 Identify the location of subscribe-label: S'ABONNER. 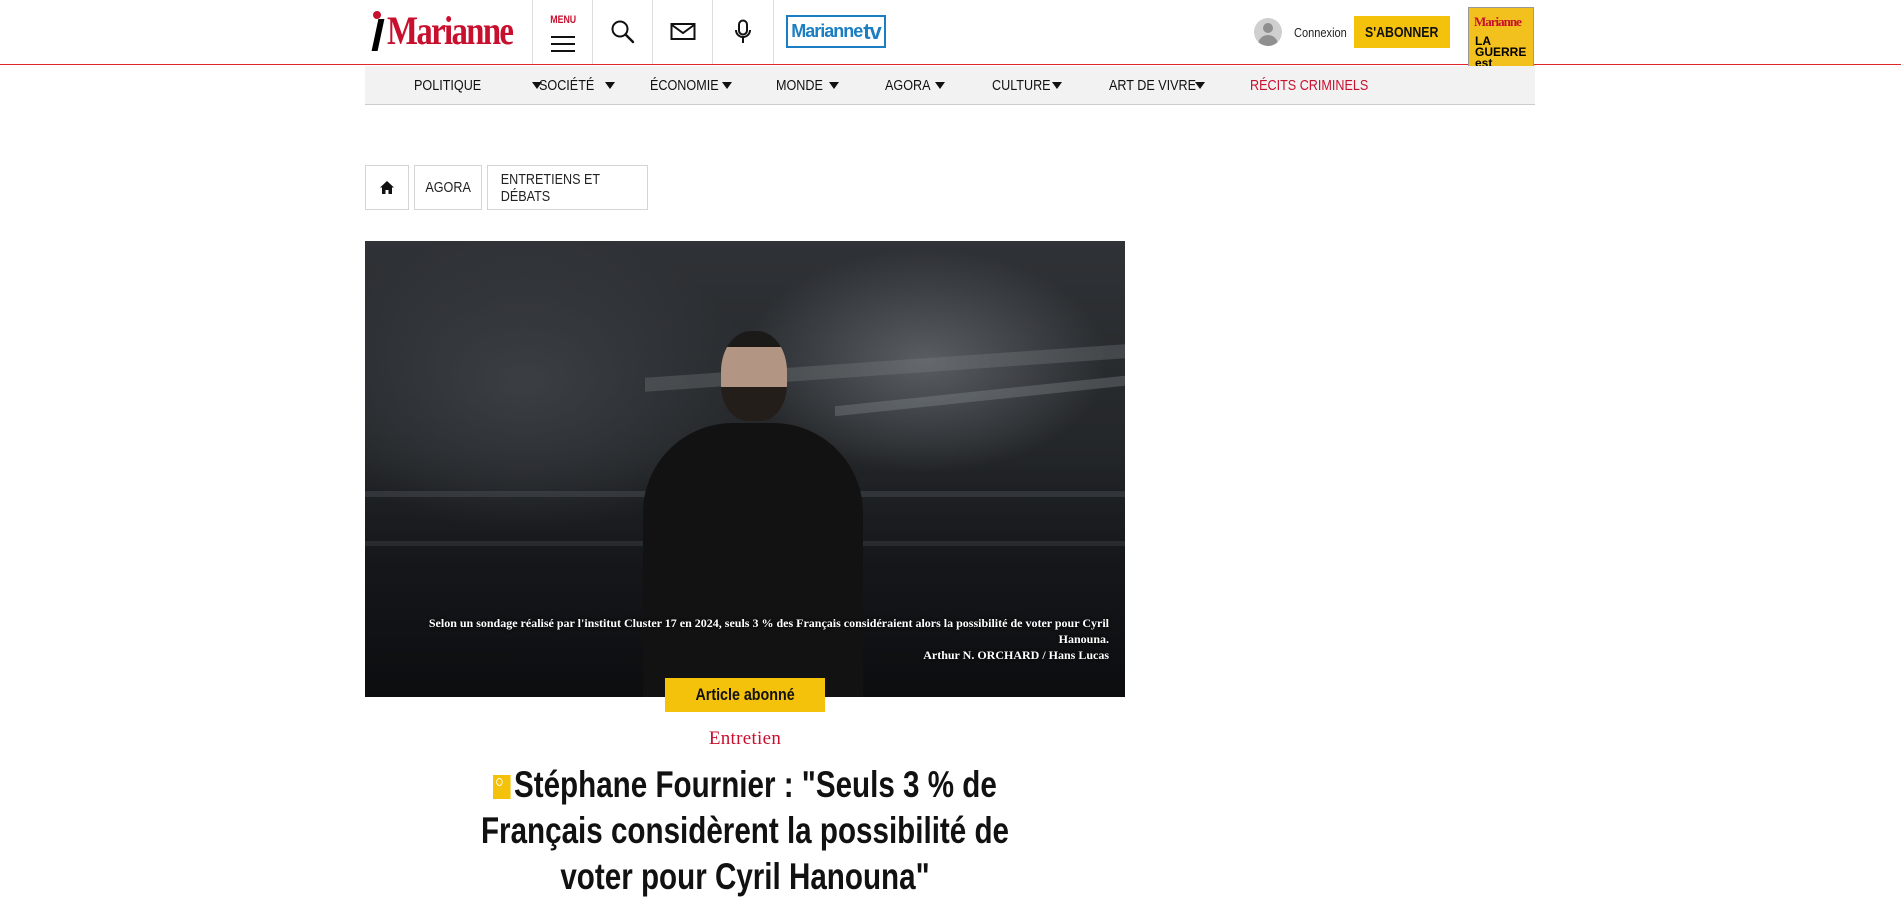
(1402, 32).